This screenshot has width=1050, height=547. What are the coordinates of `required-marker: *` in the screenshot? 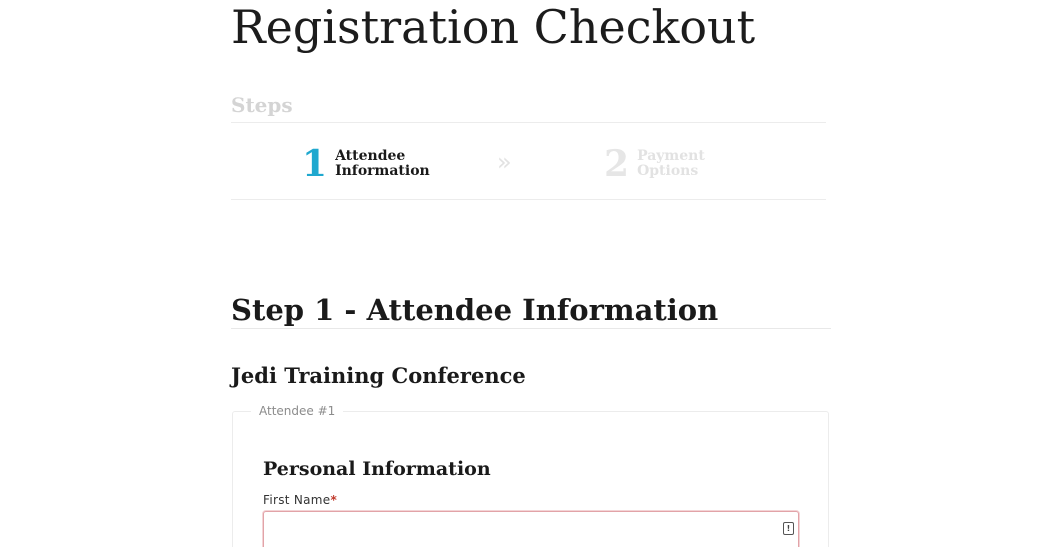 It's located at (334, 500).